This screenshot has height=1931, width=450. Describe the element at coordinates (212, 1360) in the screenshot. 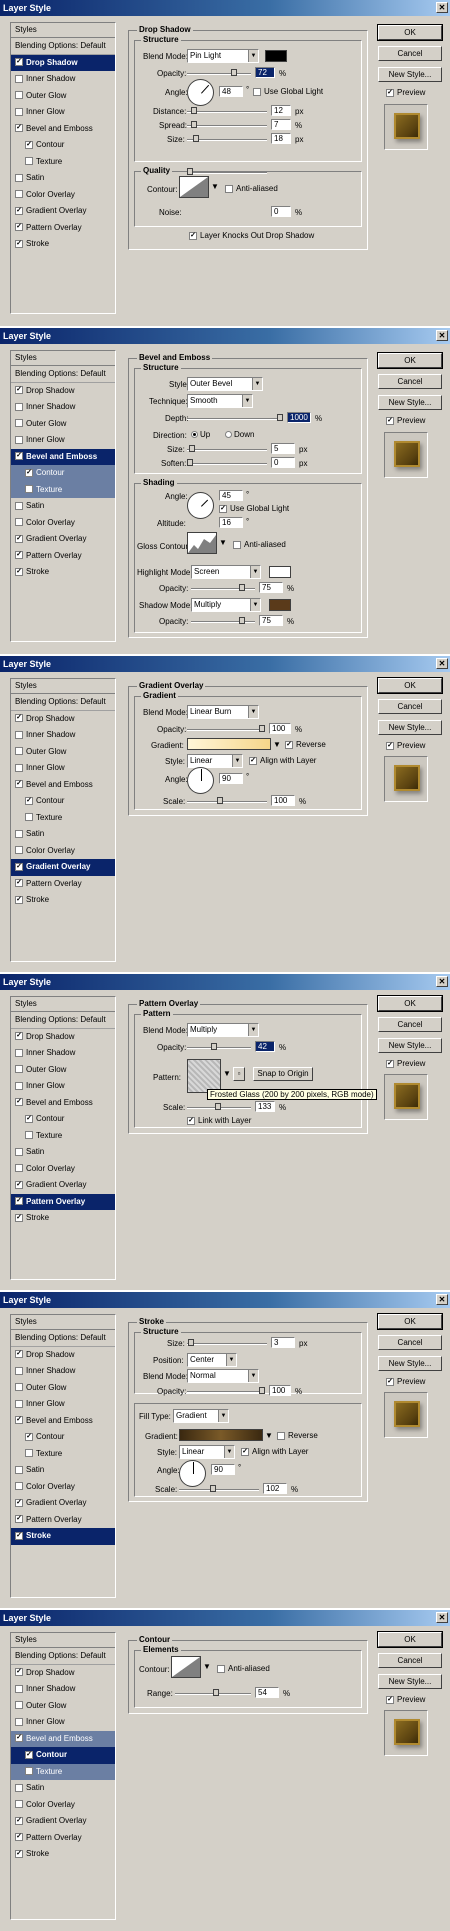

I see `position-select: Center ▼` at that location.